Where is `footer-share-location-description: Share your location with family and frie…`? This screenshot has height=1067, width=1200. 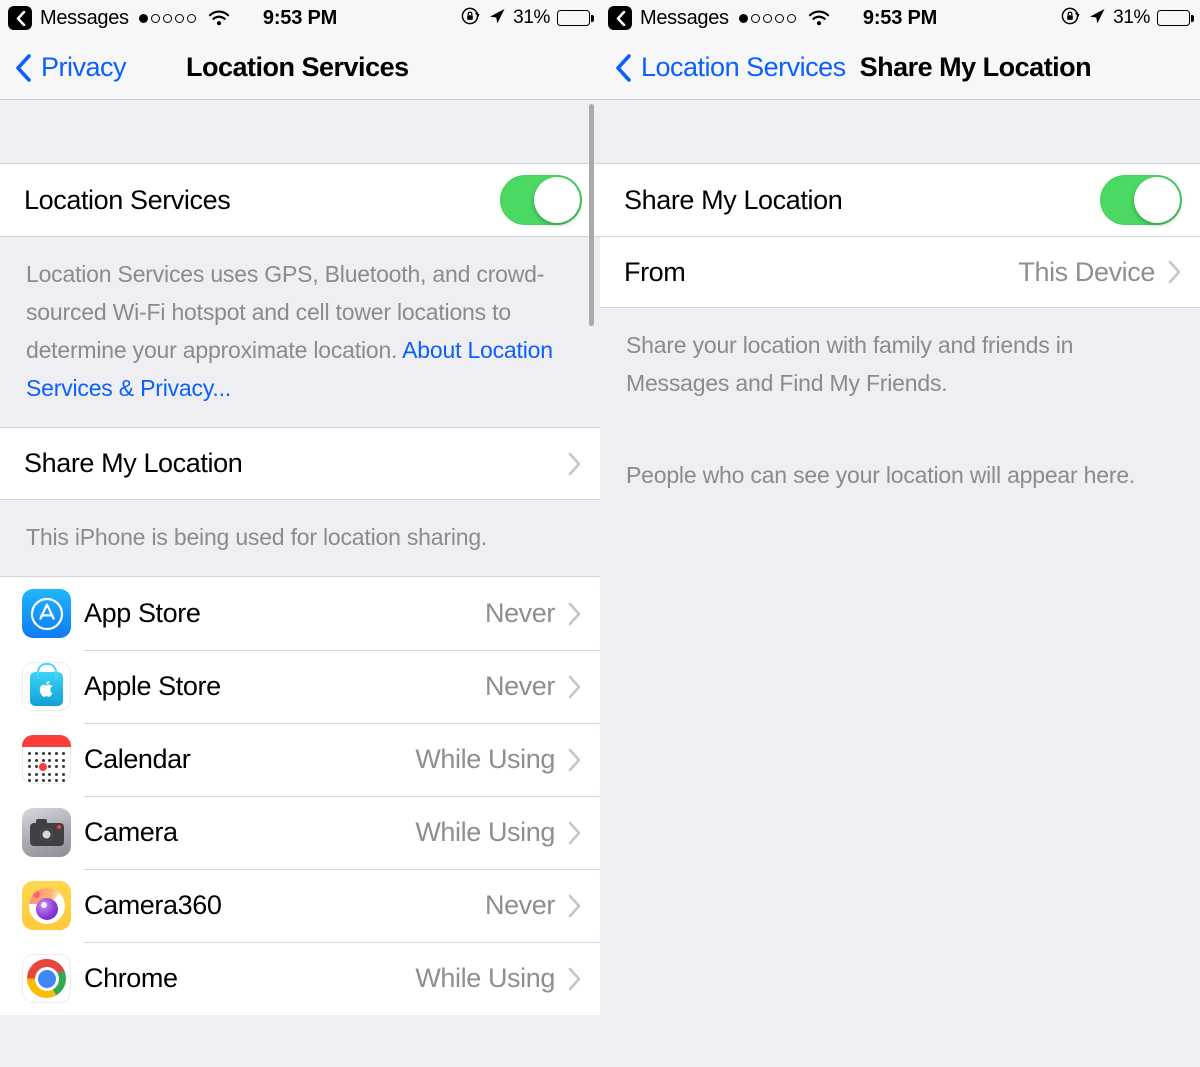 footer-share-location-description: Share your location with family and frie… is located at coordinates (900, 365).